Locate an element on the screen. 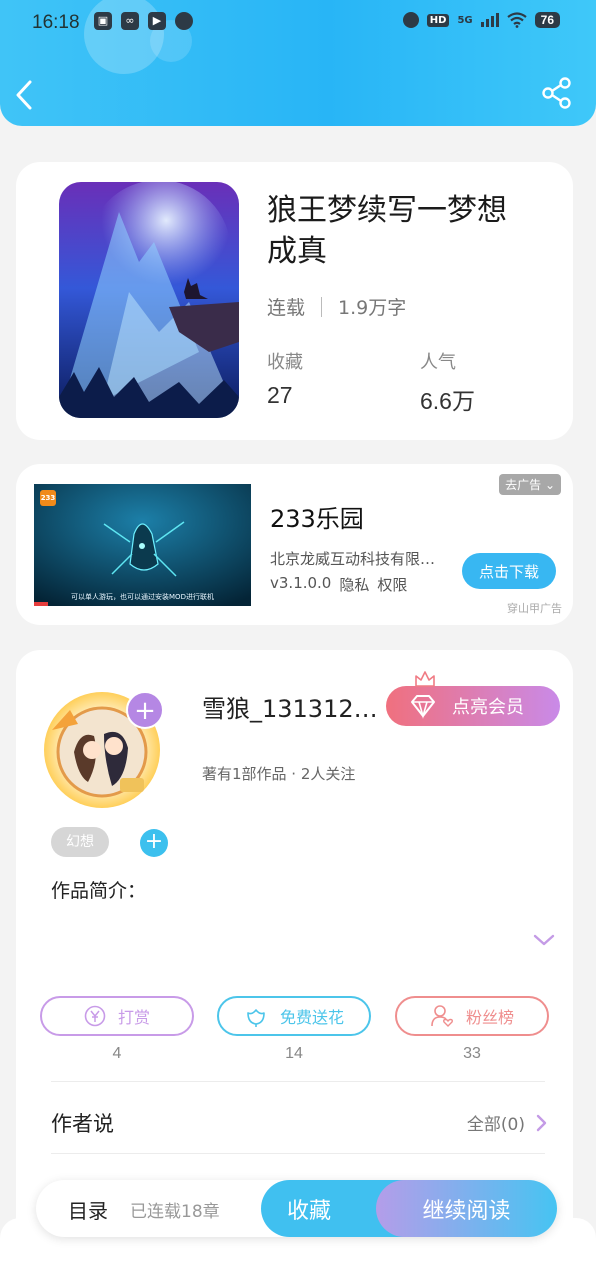 The width and height of the screenshot is (596, 1280). video-notification-icon: ▶ is located at coordinates (157, 21).